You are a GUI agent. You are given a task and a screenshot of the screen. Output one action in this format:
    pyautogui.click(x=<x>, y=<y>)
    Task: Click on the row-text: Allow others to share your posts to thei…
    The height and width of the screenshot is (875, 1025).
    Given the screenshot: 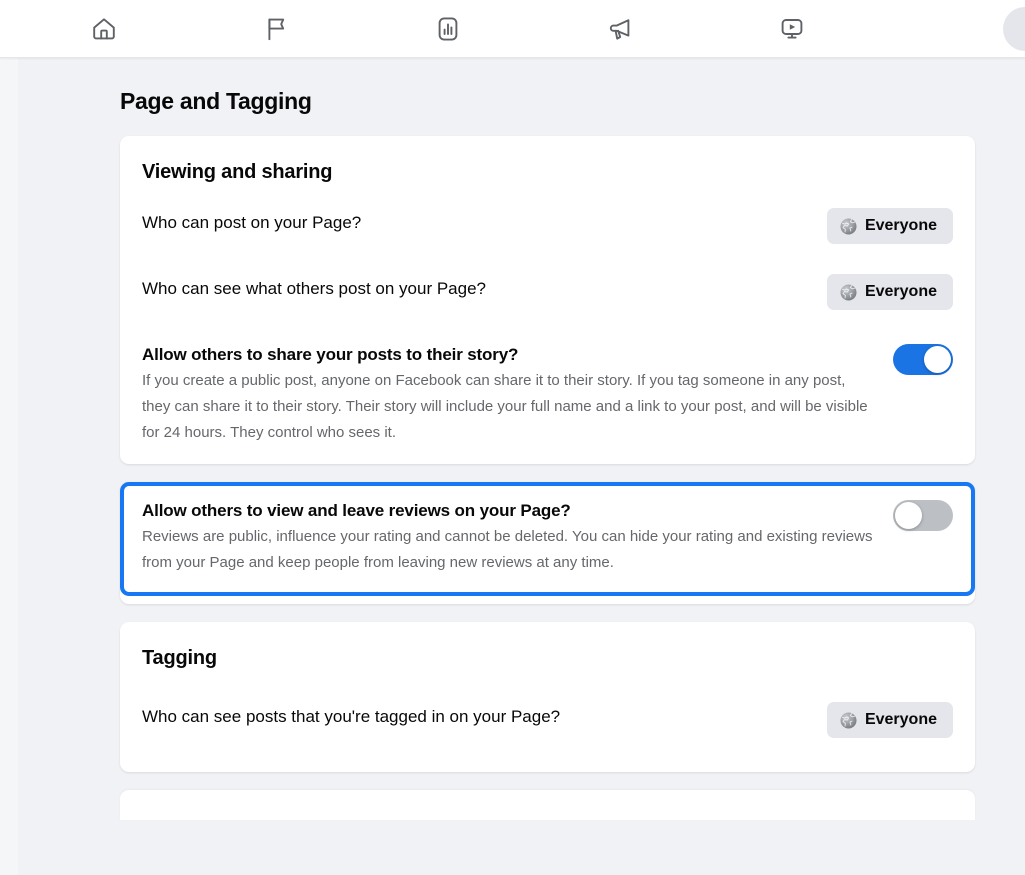 What is the action you would take?
    pyautogui.click(x=507, y=395)
    